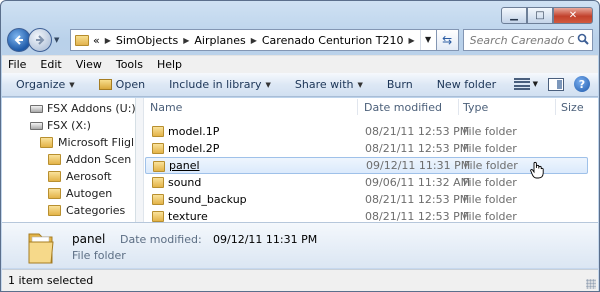 This screenshot has width=600, height=292. Describe the element at coordinates (427, 40) in the screenshot. I see `address-dropdown: ▼` at that location.